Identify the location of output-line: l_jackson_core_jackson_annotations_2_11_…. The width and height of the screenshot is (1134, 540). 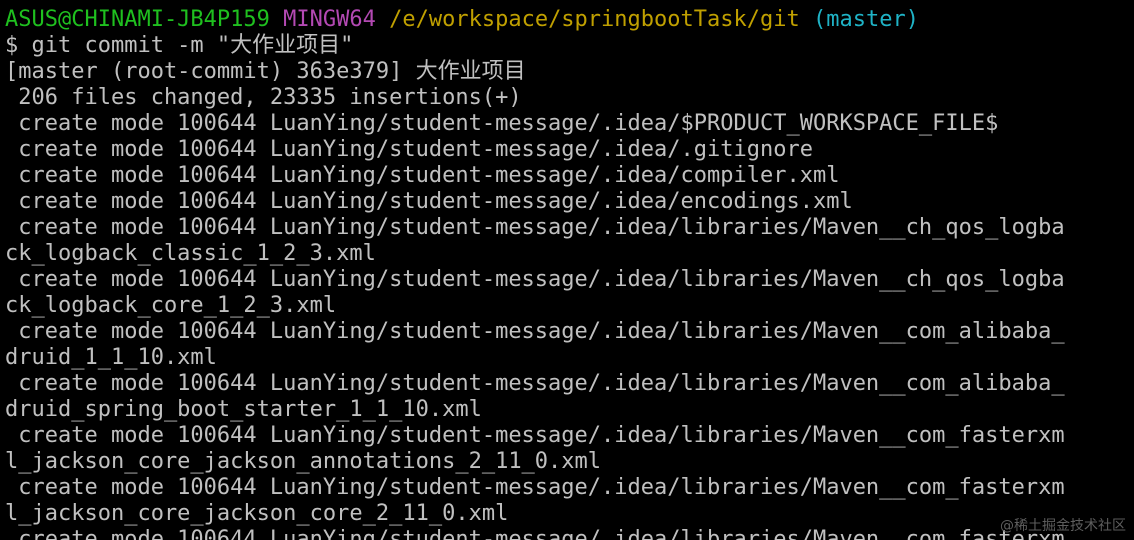
(303, 461).